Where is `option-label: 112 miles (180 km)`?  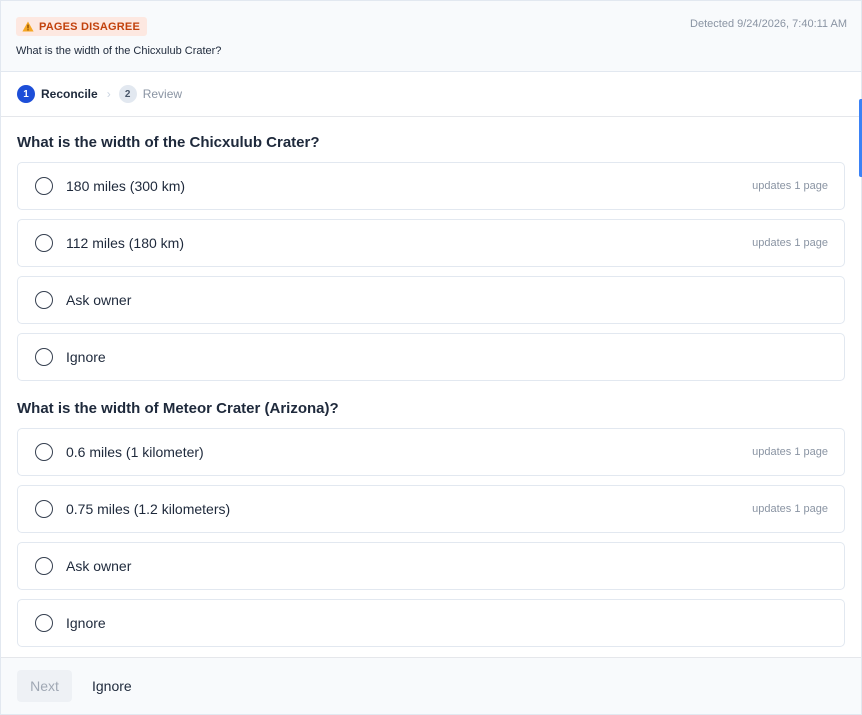
option-label: 112 miles (180 km) is located at coordinates (125, 243).